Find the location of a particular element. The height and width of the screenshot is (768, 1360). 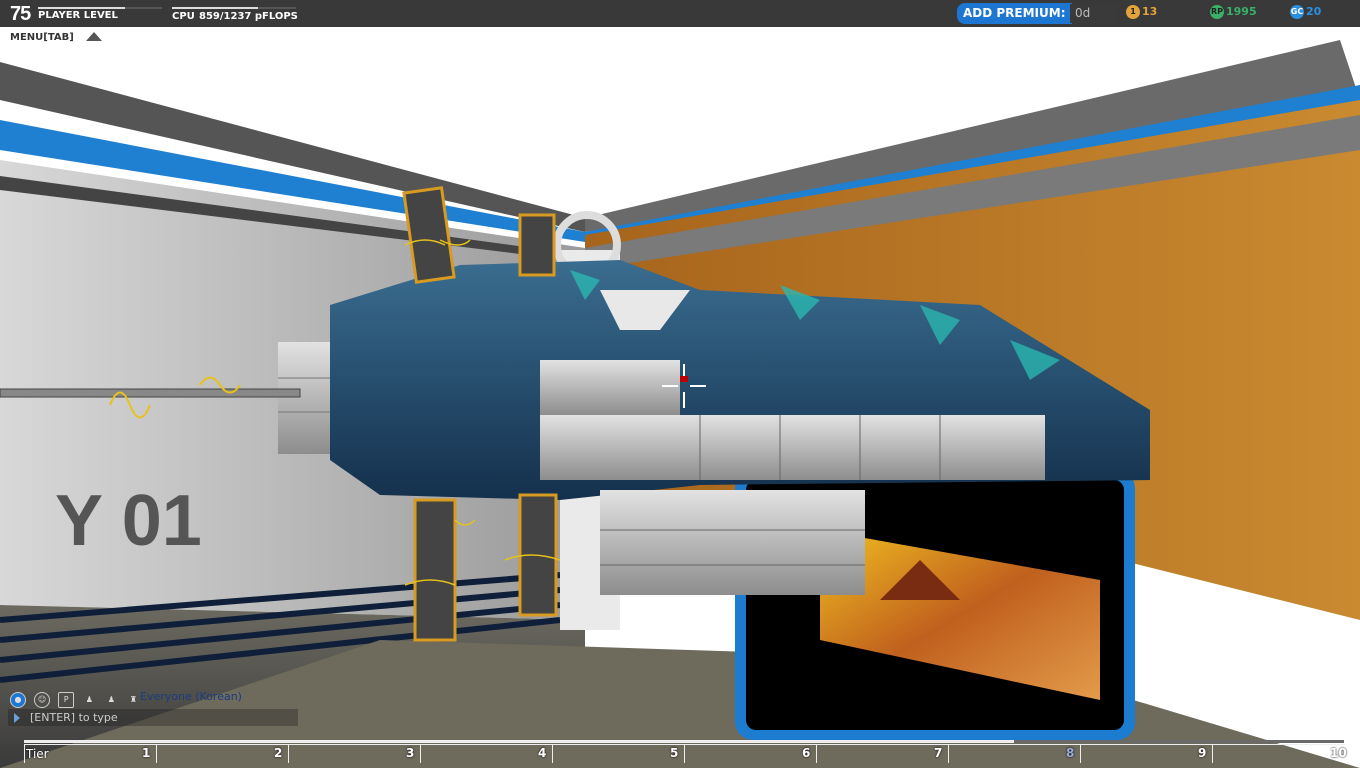

tier-number-1: 1 is located at coordinates (146, 753).